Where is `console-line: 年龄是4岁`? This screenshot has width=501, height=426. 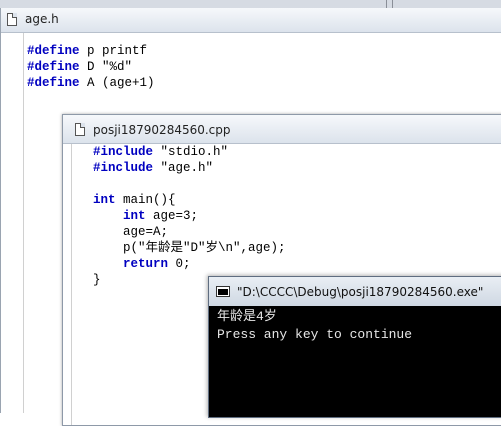
console-line: 年龄是4岁 is located at coordinates (247, 316).